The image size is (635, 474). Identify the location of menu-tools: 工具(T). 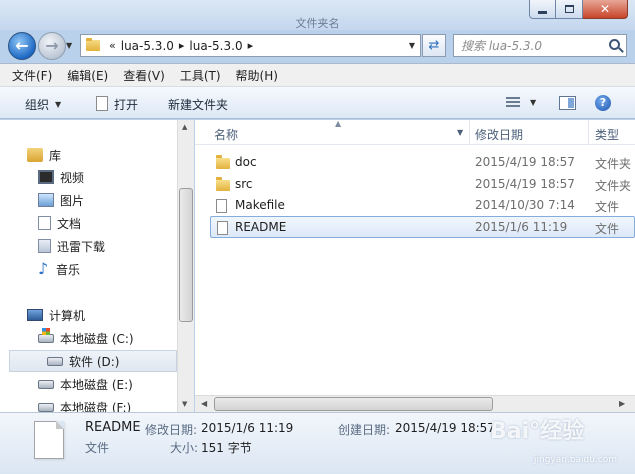
(200, 75).